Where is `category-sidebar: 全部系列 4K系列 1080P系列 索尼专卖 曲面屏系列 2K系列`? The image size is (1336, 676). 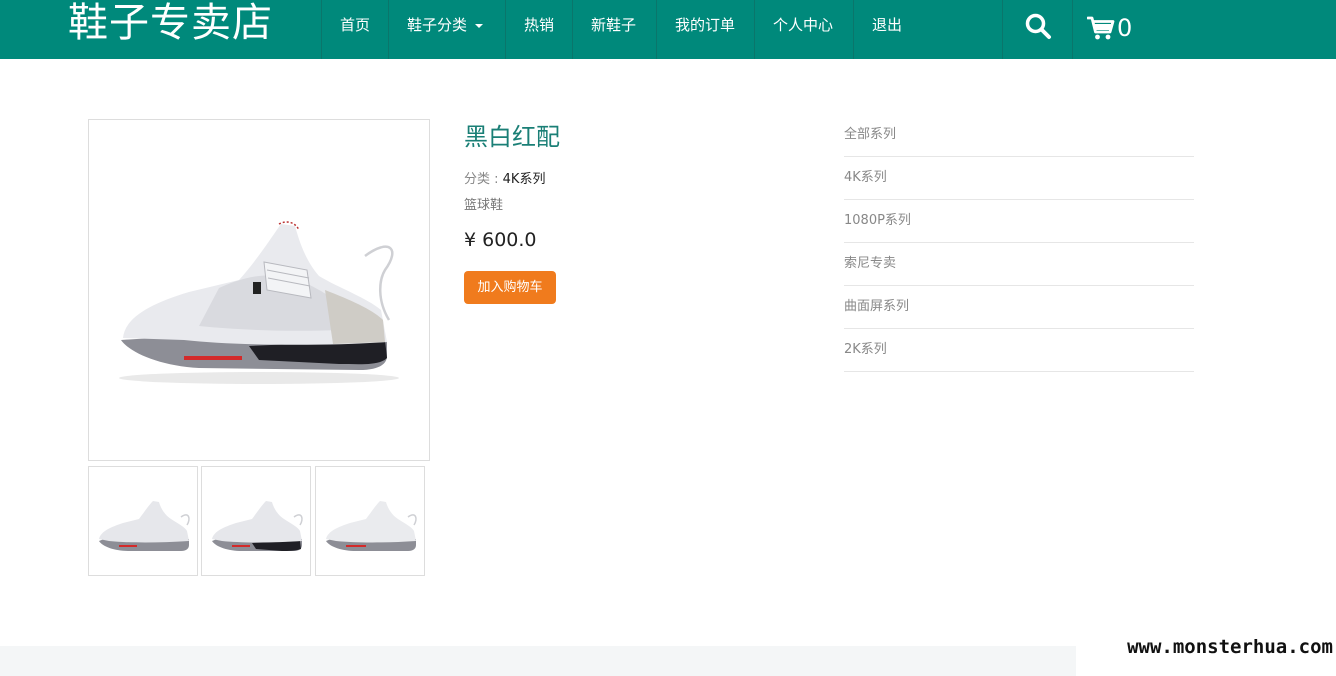 category-sidebar: 全部系列 4K系列 1080P系列 索尼专卖 曲面屏系列 2K系列 is located at coordinates (1019, 243).